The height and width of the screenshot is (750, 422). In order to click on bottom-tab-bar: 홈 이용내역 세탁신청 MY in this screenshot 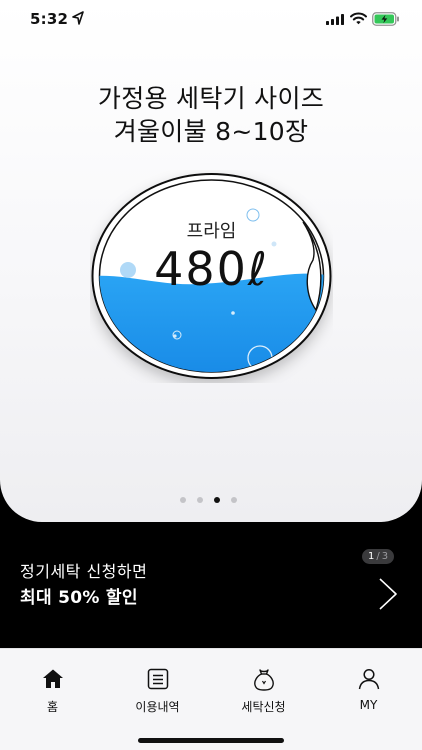, I will do `click(211, 699)`.